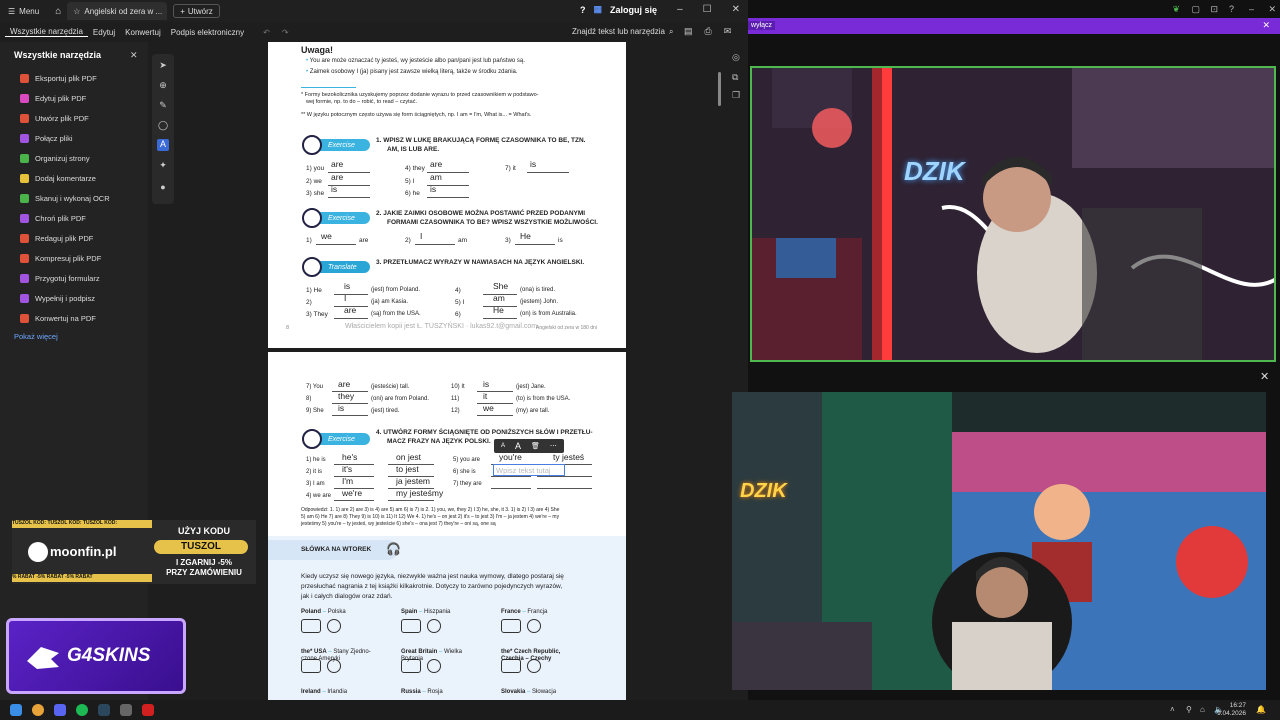  What do you see at coordinates (134, 55) in the screenshot?
I see `panel-close-icon: ✕` at bounding box center [134, 55].